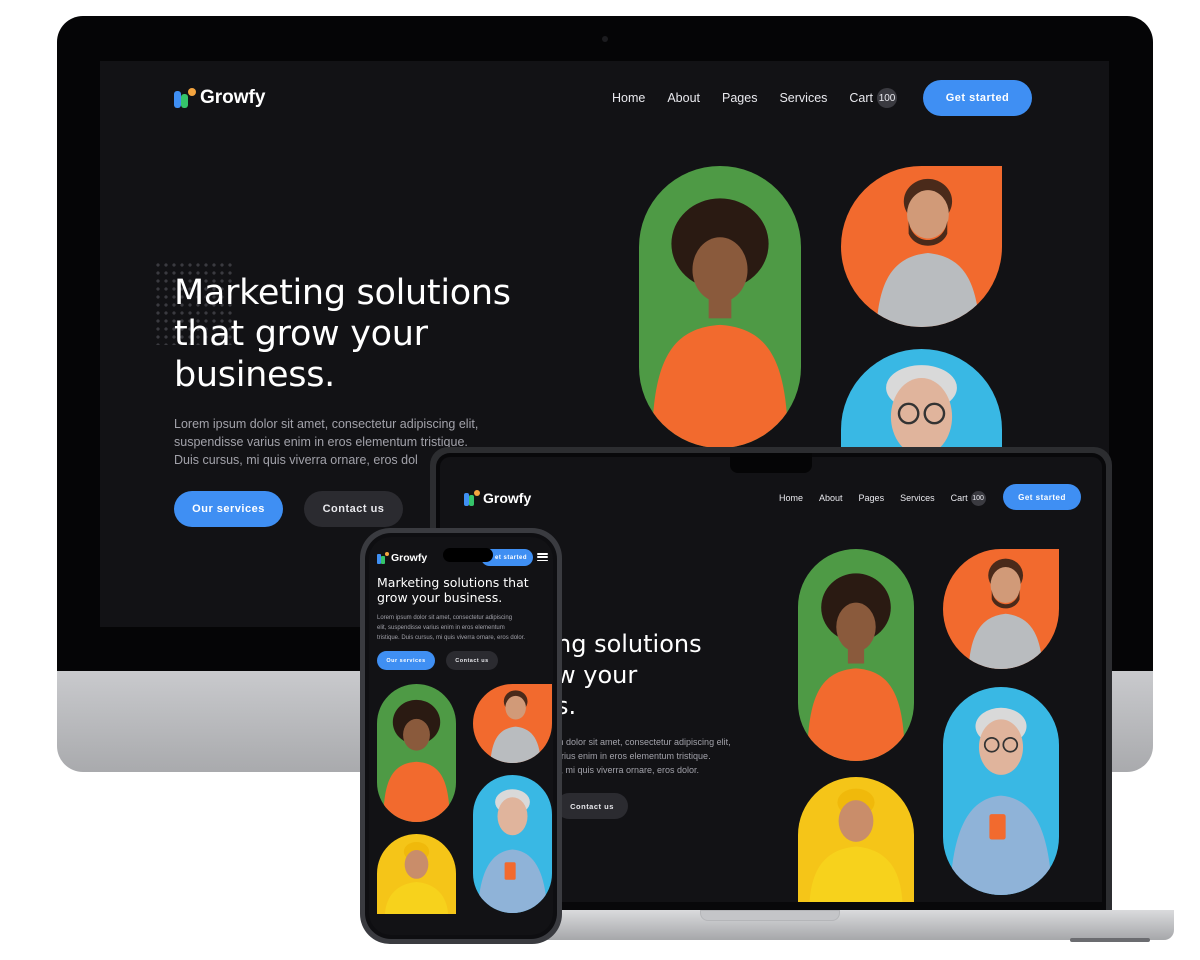  What do you see at coordinates (629, 644) in the screenshot?
I see `headline-line-1: ng solutions` at bounding box center [629, 644].